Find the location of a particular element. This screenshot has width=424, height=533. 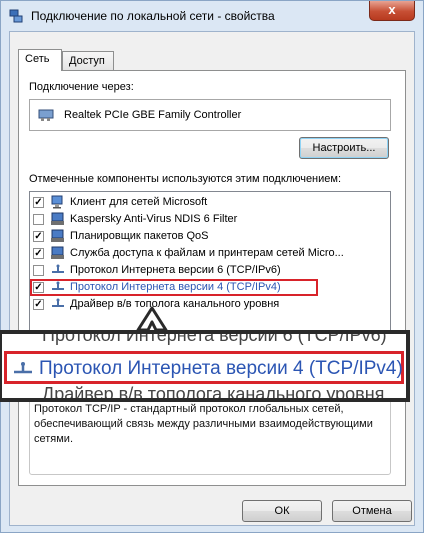

component-label: Клиент для сетей Microsoft is located at coordinates (139, 202).